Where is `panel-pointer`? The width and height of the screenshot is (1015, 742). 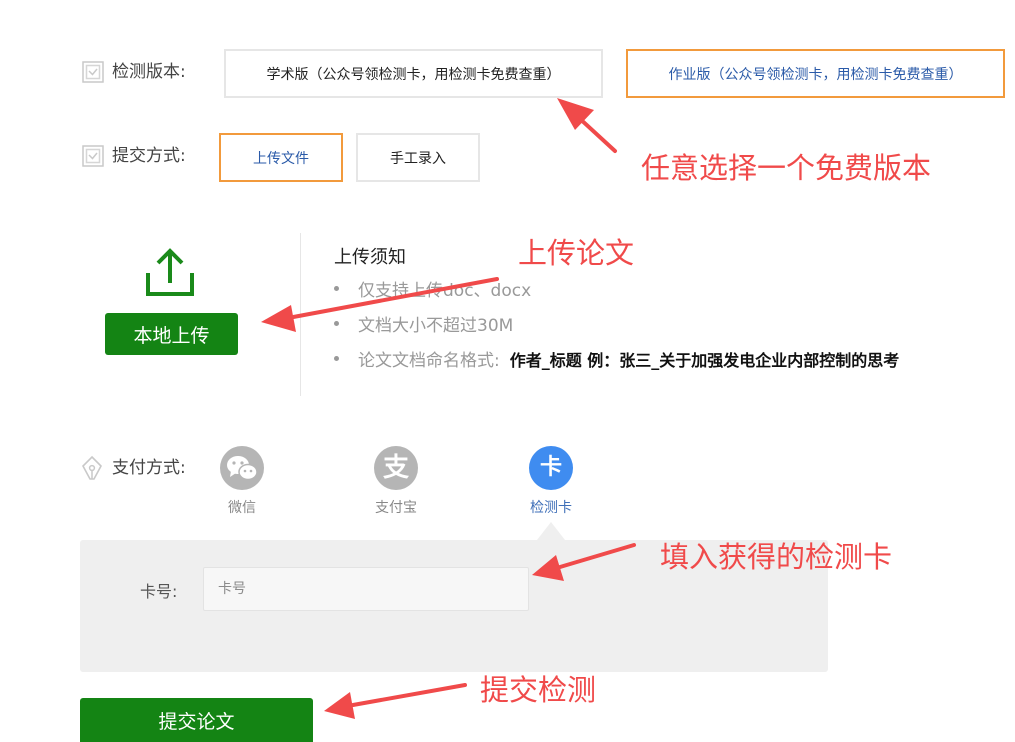
panel-pointer is located at coordinates (551, 531).